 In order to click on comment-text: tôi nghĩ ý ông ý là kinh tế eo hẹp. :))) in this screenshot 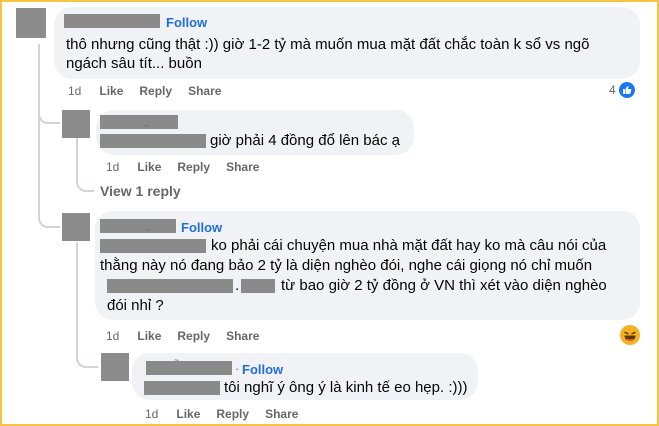, I will do `click(346, 387)`.